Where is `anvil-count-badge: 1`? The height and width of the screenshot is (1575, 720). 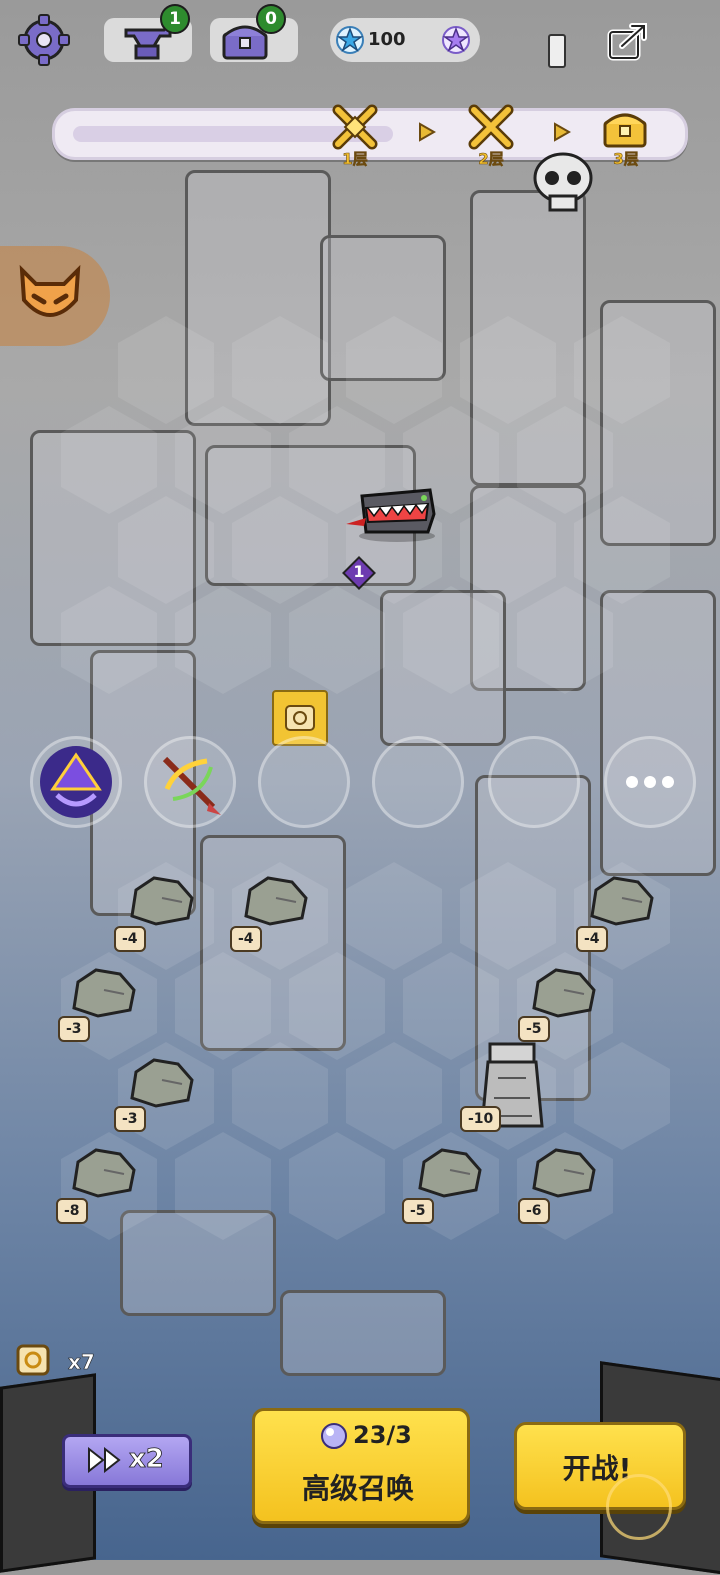 anvil-count-badge: 1 is located at coordinates (175, 19).